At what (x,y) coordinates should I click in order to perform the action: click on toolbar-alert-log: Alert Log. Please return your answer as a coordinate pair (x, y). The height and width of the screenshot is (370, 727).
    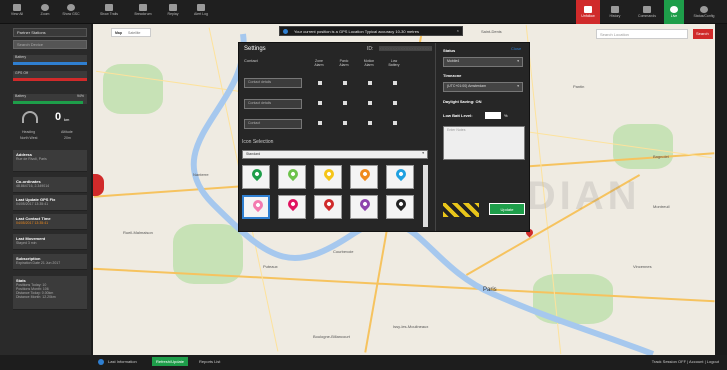
    Looking at the image, I should click on (201, 12).